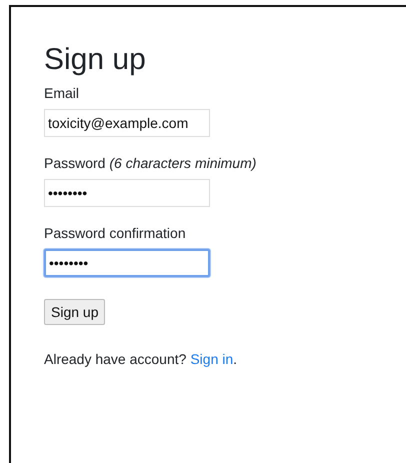 The image size is (406, 463). I want to click on sign-in-prompt: Already have account? Sign in., so click(141, 359).